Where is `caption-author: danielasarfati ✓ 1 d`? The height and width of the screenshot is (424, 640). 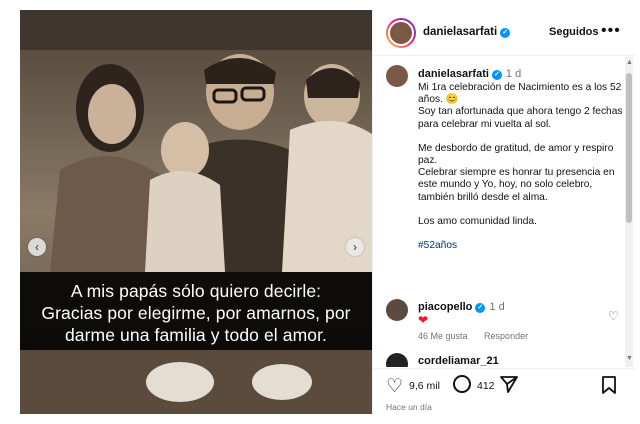
caption-author: danielasarfati ✓ 1 d is located at coordinates (469, 74).